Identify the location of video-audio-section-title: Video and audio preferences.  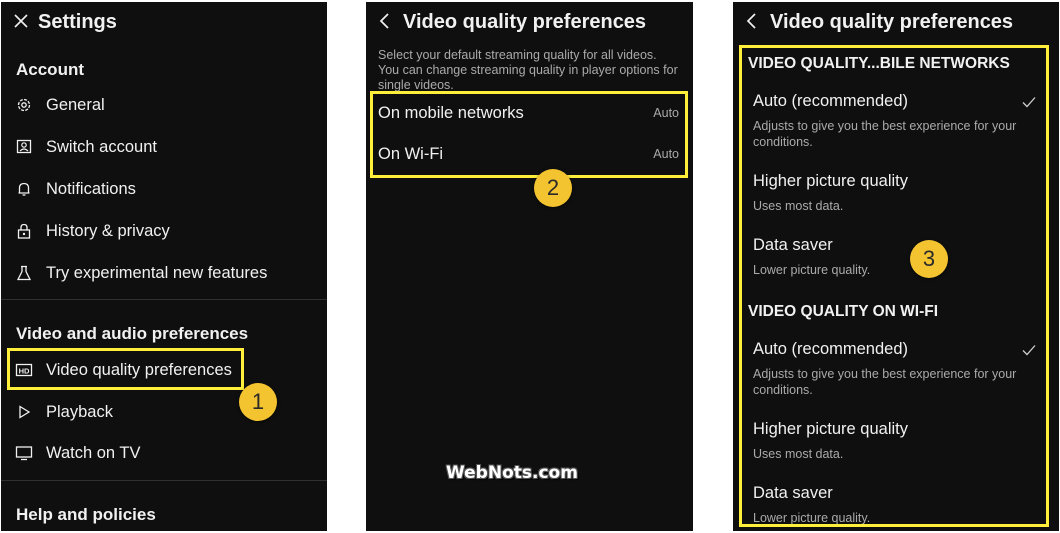
(132, 333).